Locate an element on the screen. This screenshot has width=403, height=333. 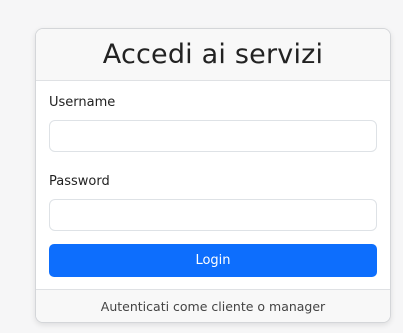
card-footer: Autenticati come cliente o manager is located at coordinates (213, 305).